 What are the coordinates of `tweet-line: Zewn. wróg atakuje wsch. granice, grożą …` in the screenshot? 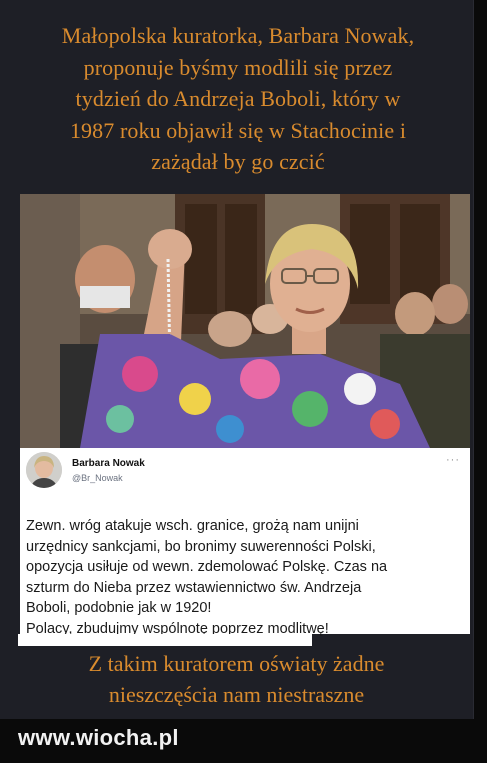 It's located at (192, 526).